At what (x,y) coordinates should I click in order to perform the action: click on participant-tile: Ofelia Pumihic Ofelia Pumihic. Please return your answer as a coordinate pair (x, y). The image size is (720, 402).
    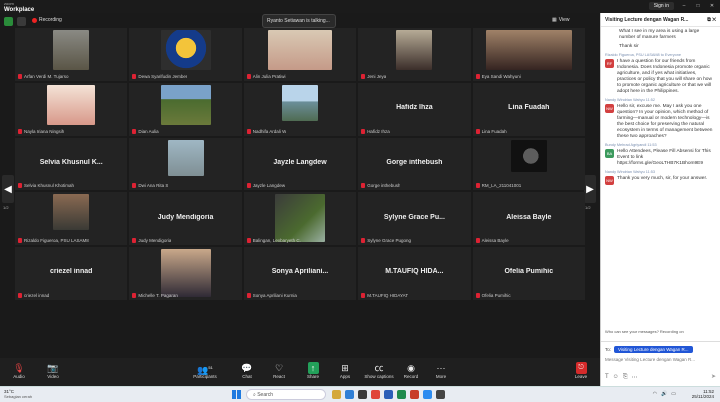
    Looking at the image, I should click on (528, 274).